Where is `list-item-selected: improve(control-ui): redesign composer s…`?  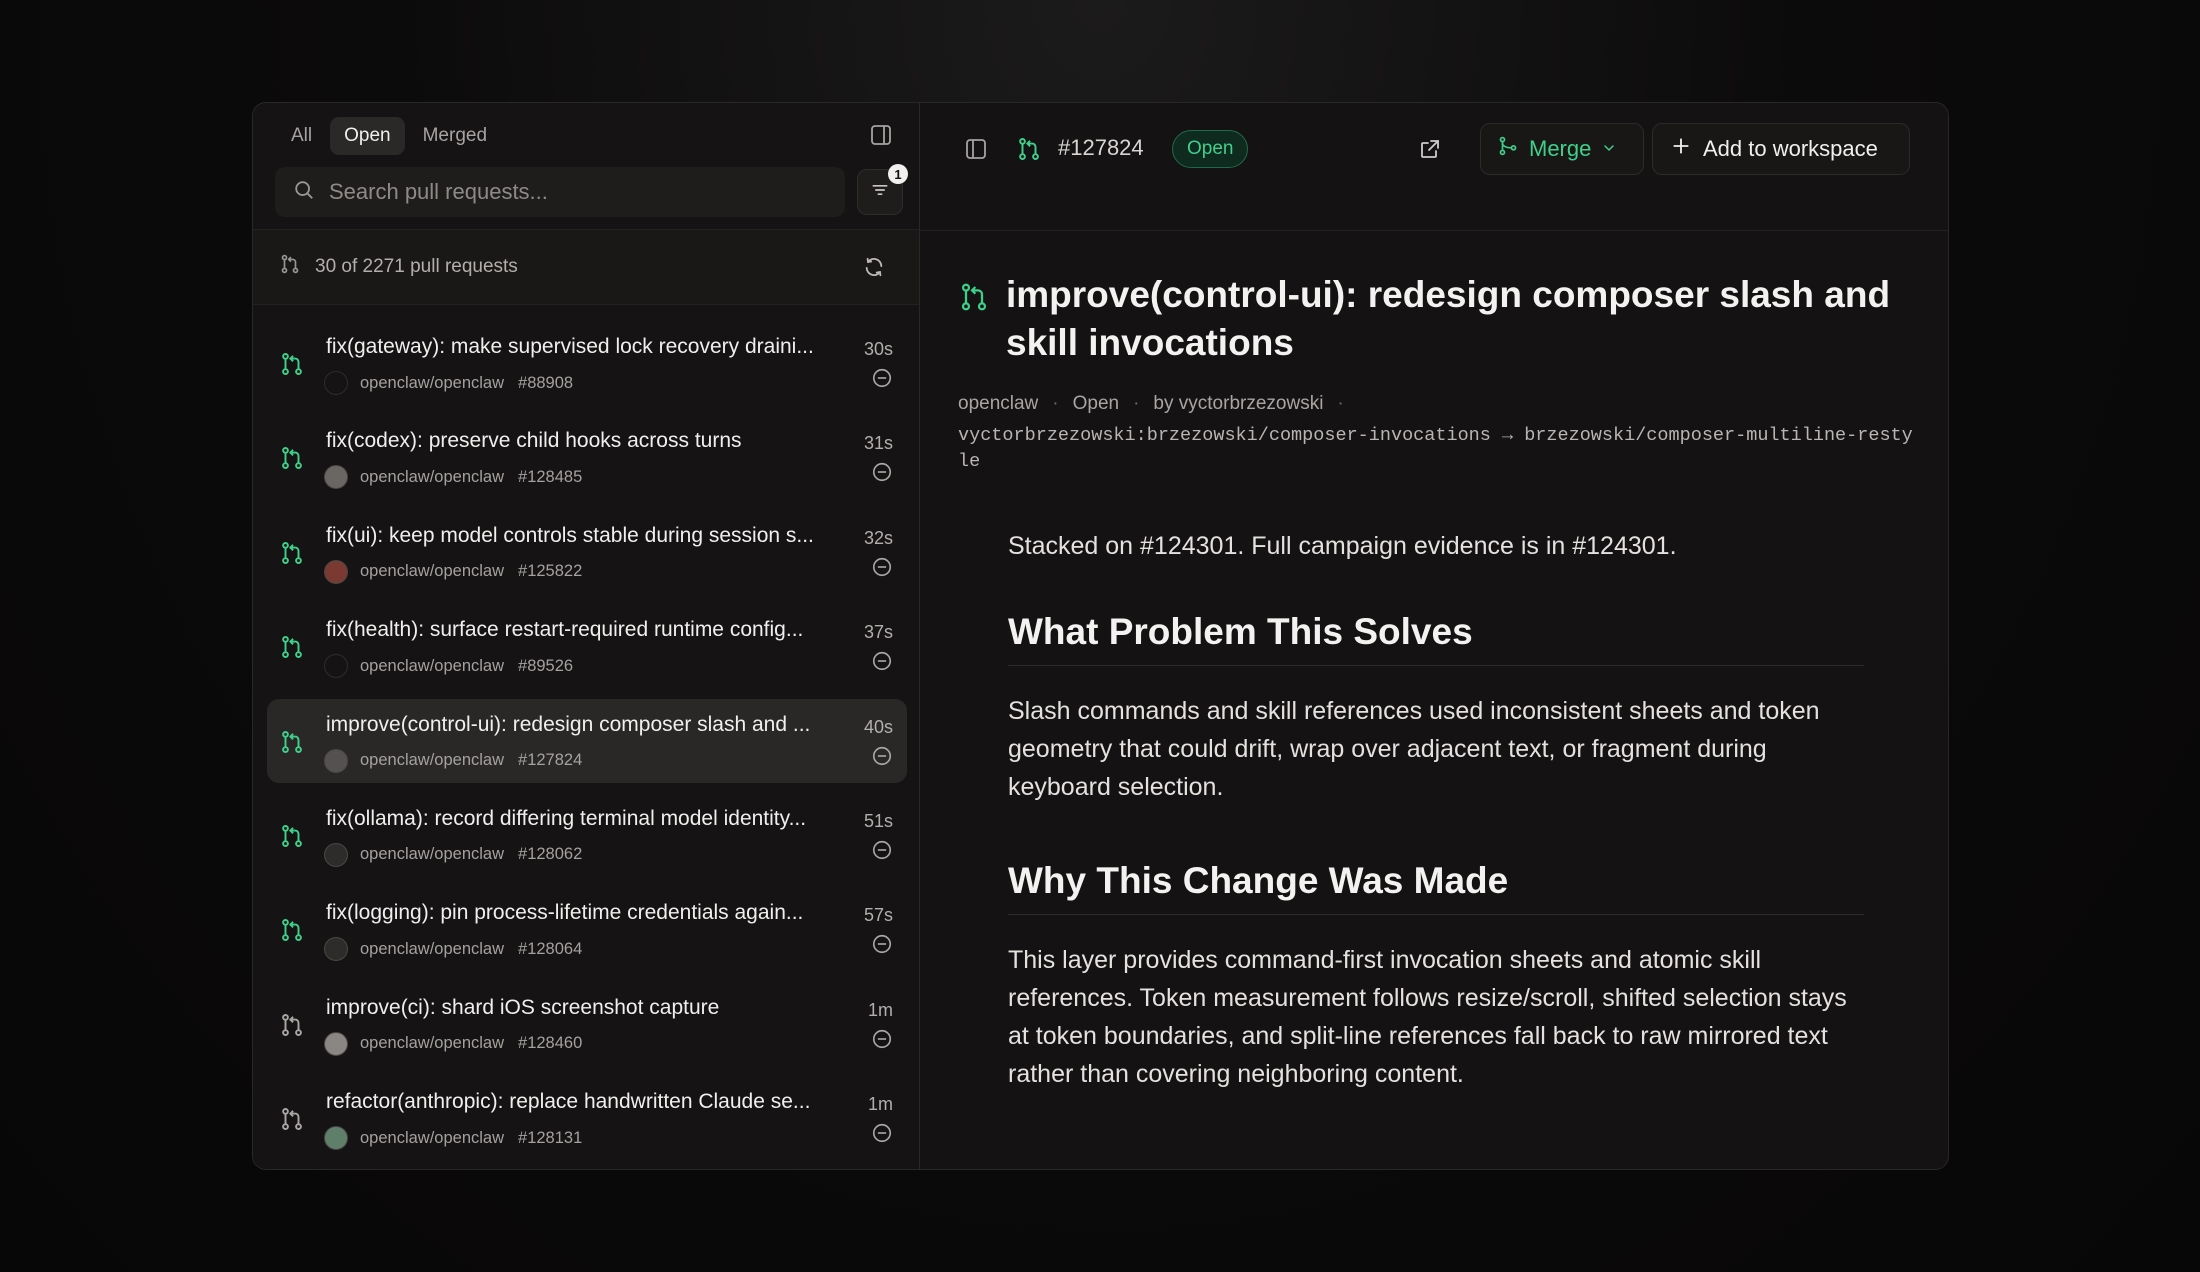
list-item-selected: improve(control-ui): redesign composer s… is located at coordinates (587, 740).